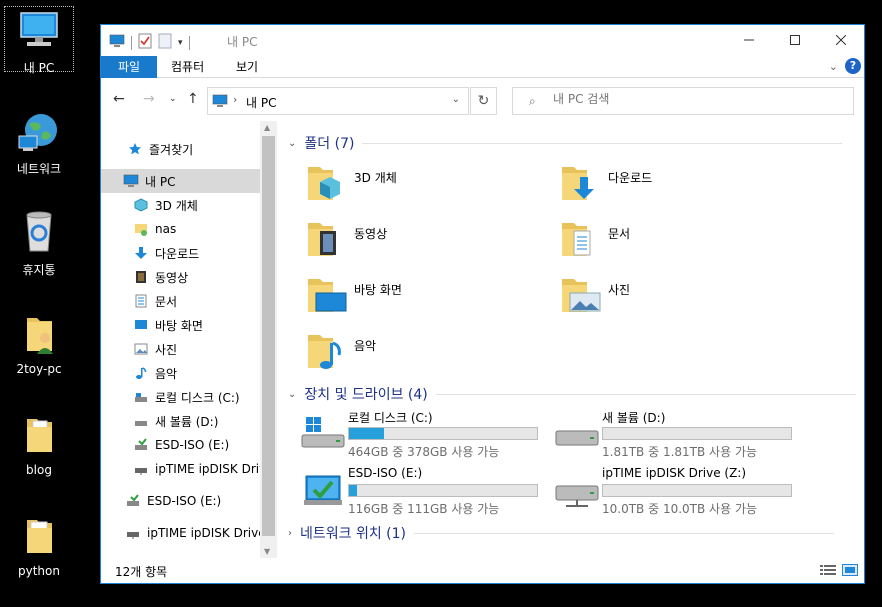 Image resolution: width=882 pixels, height=607 pixels. What do you see at coordinates (795, 40) in the screenshot?
I see `maximize-button` at bounding box center [795, 40].